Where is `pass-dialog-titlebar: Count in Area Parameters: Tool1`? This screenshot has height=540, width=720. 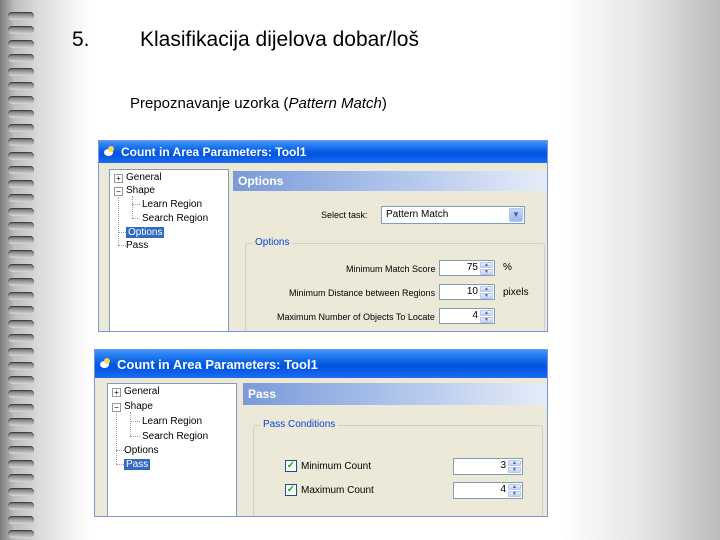
pass-dialog-titlebar: Count in Area Parameters: Tool1 is located at coordinates (321, 364).